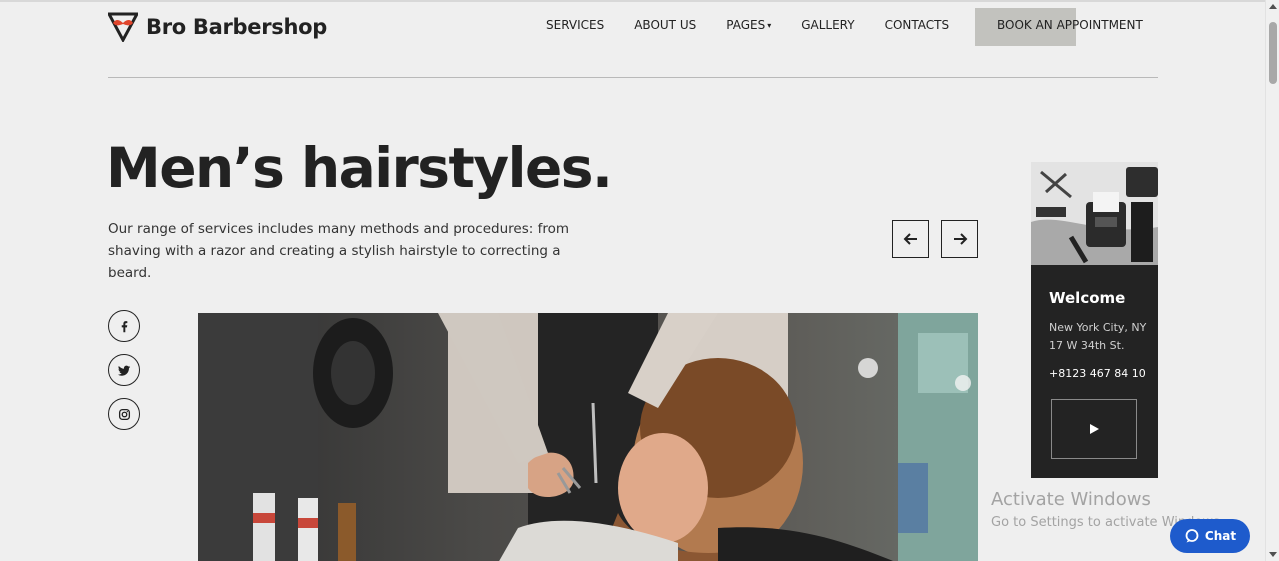 The height and width of the screenshot is (561, 1279). I want to click on brand-logo: Bro Barbershop, so click(217, 27).